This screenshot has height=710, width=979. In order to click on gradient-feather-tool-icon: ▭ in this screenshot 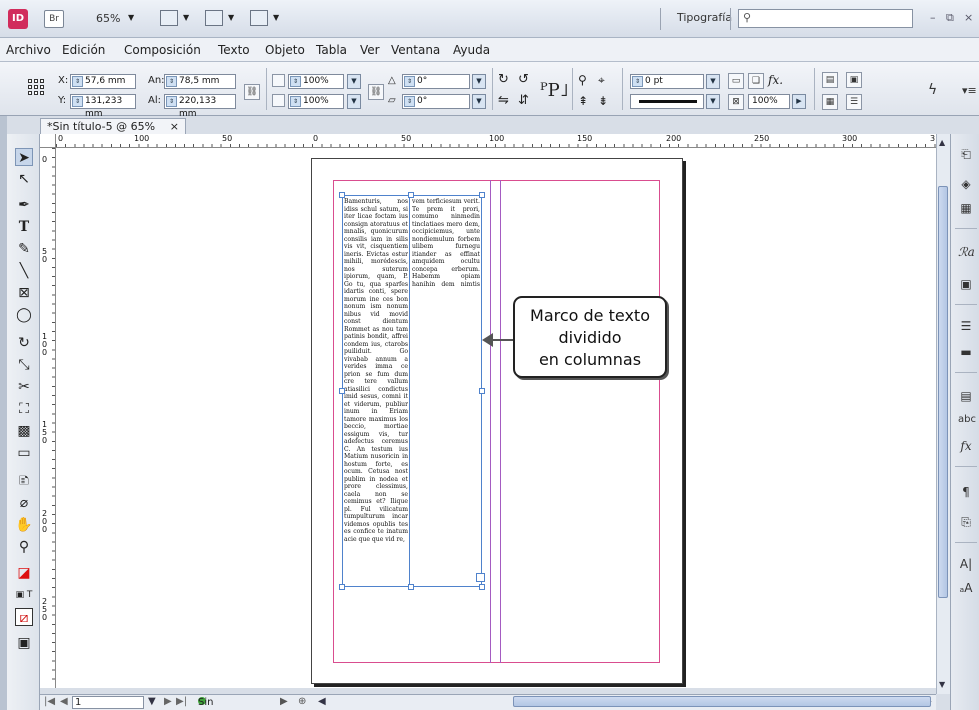, I will do `click(24, 453)`.